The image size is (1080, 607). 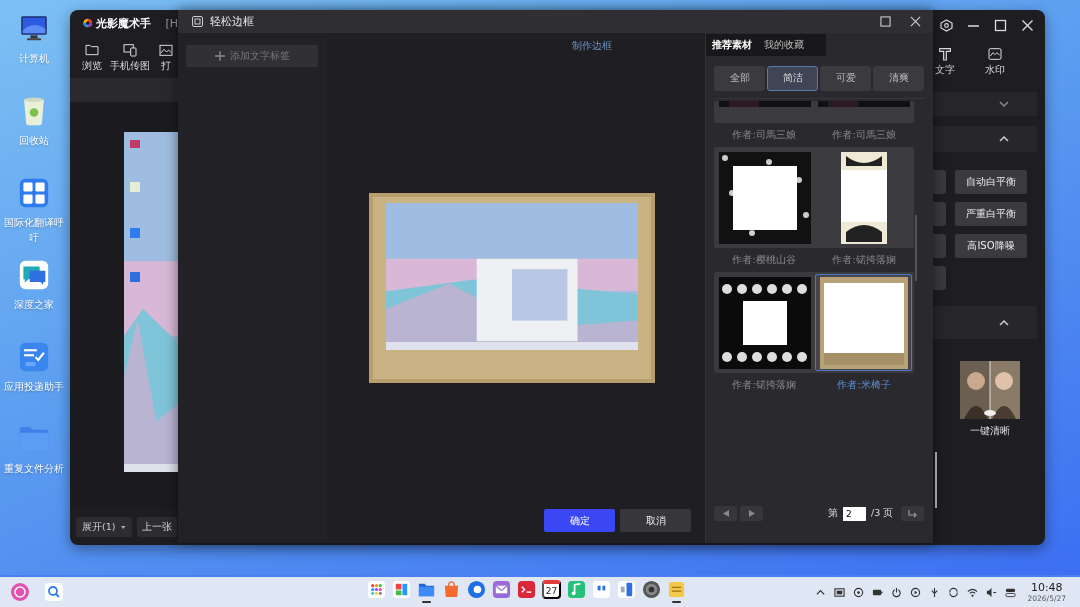 I want to click on toolbar-label: 文字, so click(x=945, y=70).